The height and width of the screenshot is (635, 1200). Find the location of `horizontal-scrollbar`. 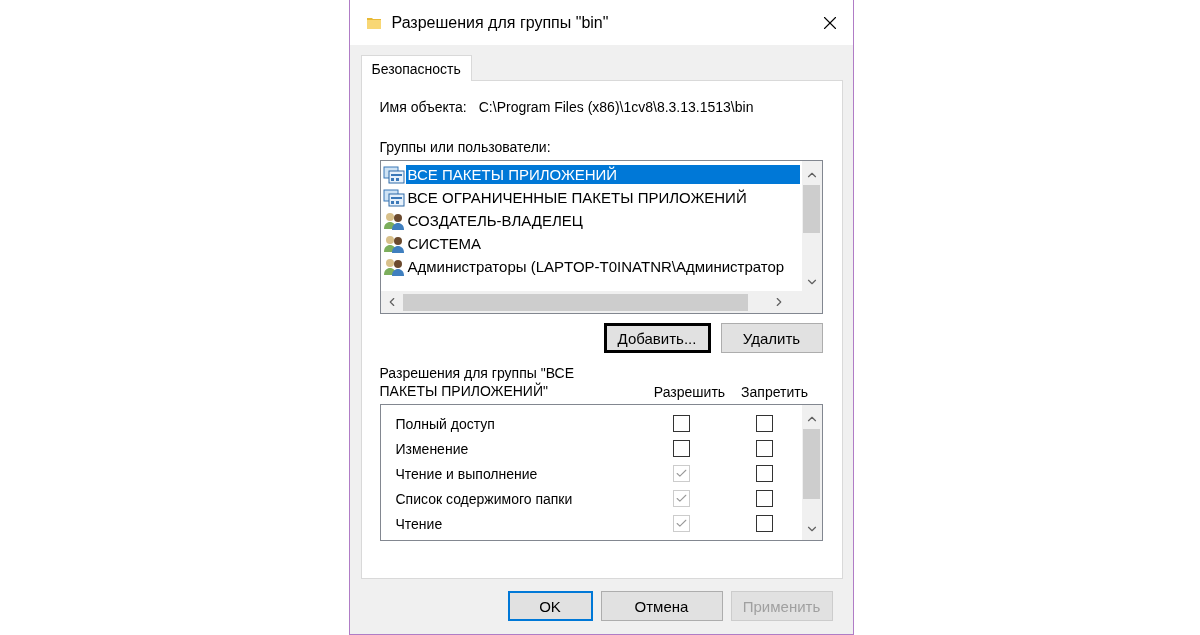

horizontal-scrollbar is located at coordinates (591, 302).